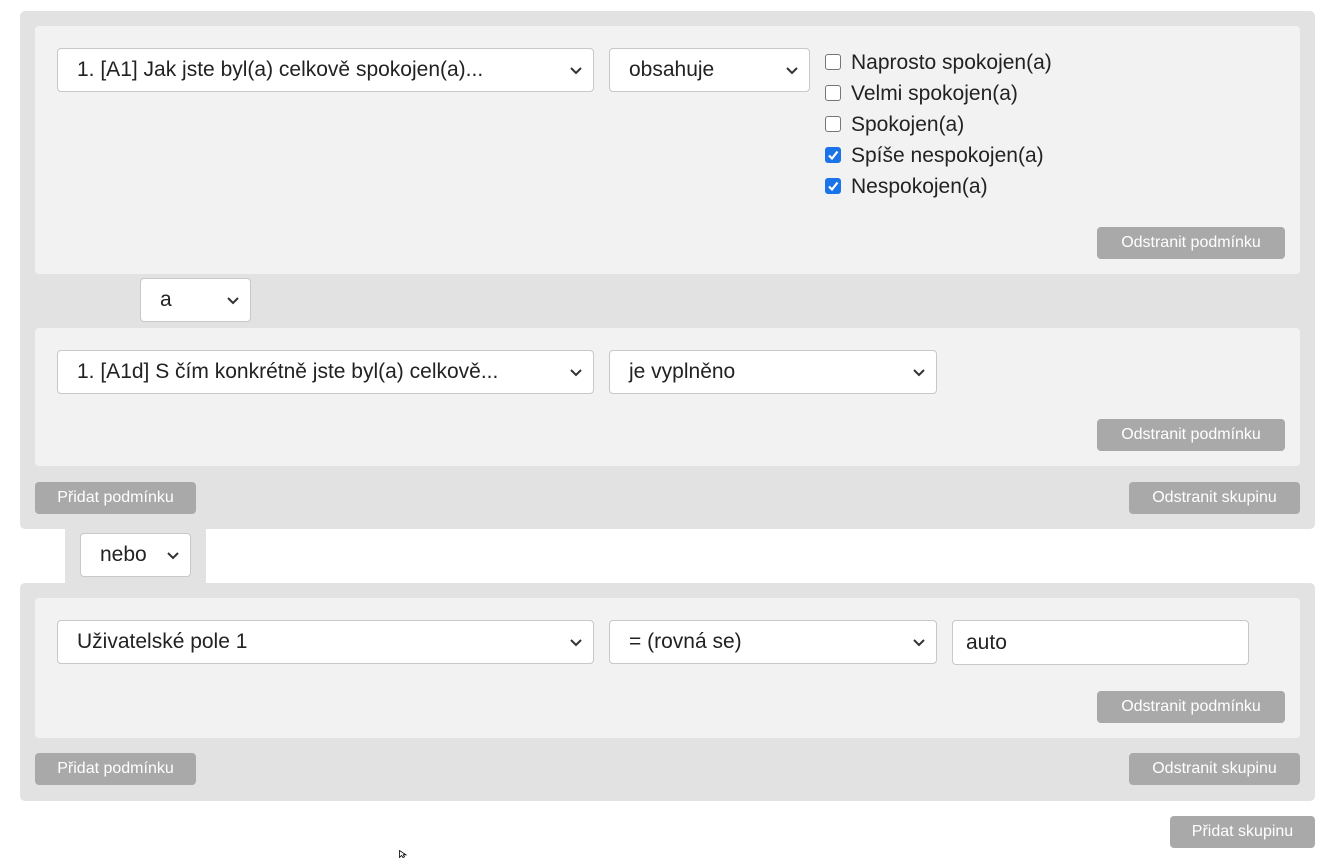  Describe the element at coordinates (325, 642) in the screenshot. I see `field-select: Uživatelské pole 1` at that location.